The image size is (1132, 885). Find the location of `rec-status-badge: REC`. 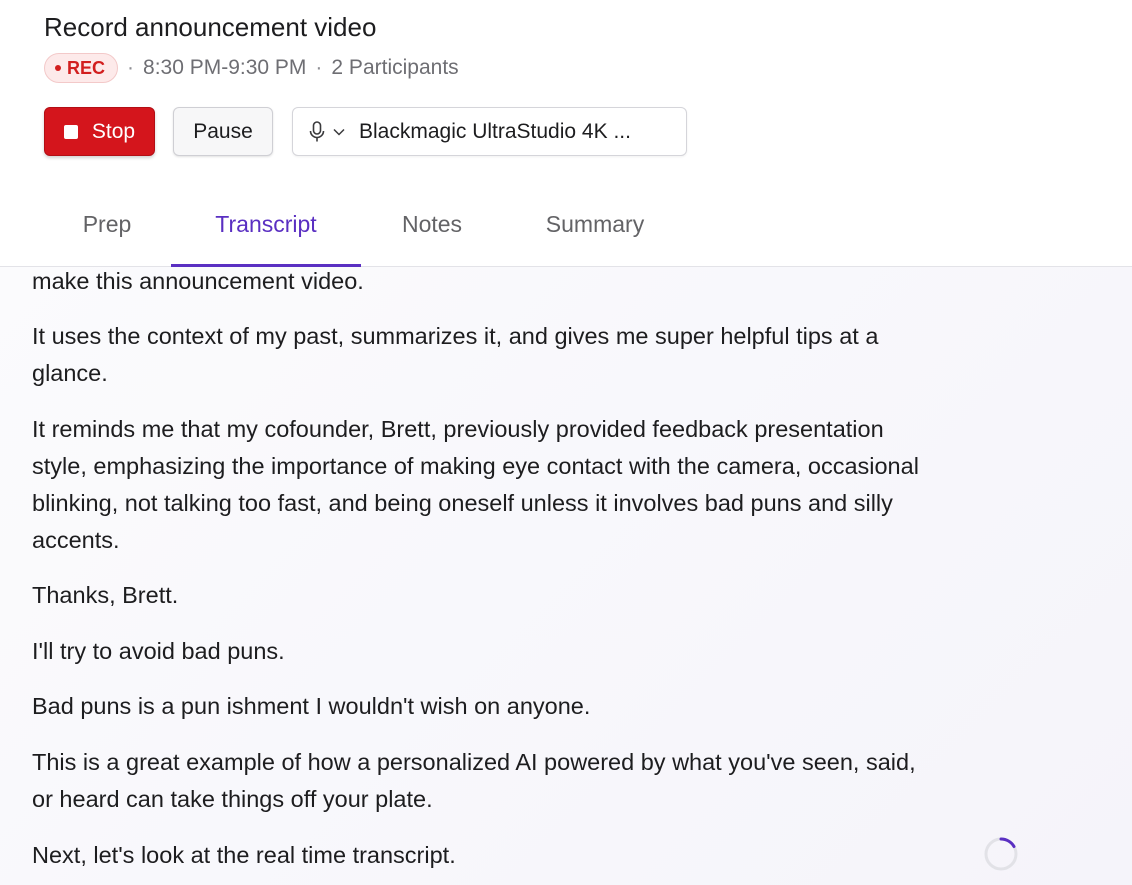

rec-status-badge: REC is located at coordinates (81, 68).